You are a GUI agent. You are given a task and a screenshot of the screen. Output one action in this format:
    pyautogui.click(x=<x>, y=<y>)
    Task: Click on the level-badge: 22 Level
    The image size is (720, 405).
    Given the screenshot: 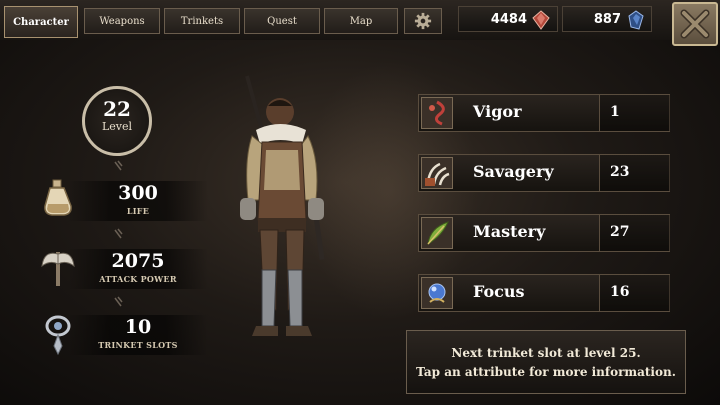 What is the action you would take?
    pyautogui.click(x=117, y=121)
    